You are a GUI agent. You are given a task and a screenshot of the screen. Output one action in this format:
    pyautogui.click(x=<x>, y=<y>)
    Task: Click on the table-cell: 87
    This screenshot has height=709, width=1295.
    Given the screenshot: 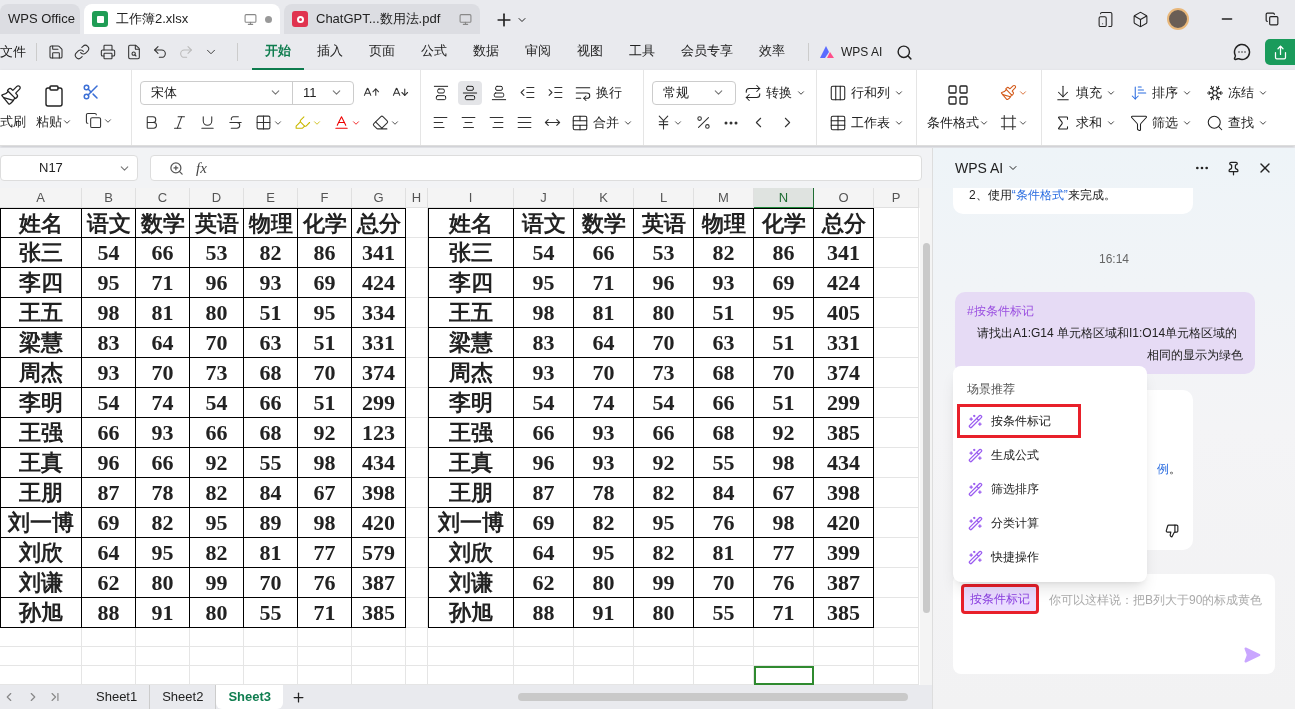 What is the action you would take?
    pyautogui.click(x=544, y=493)
    